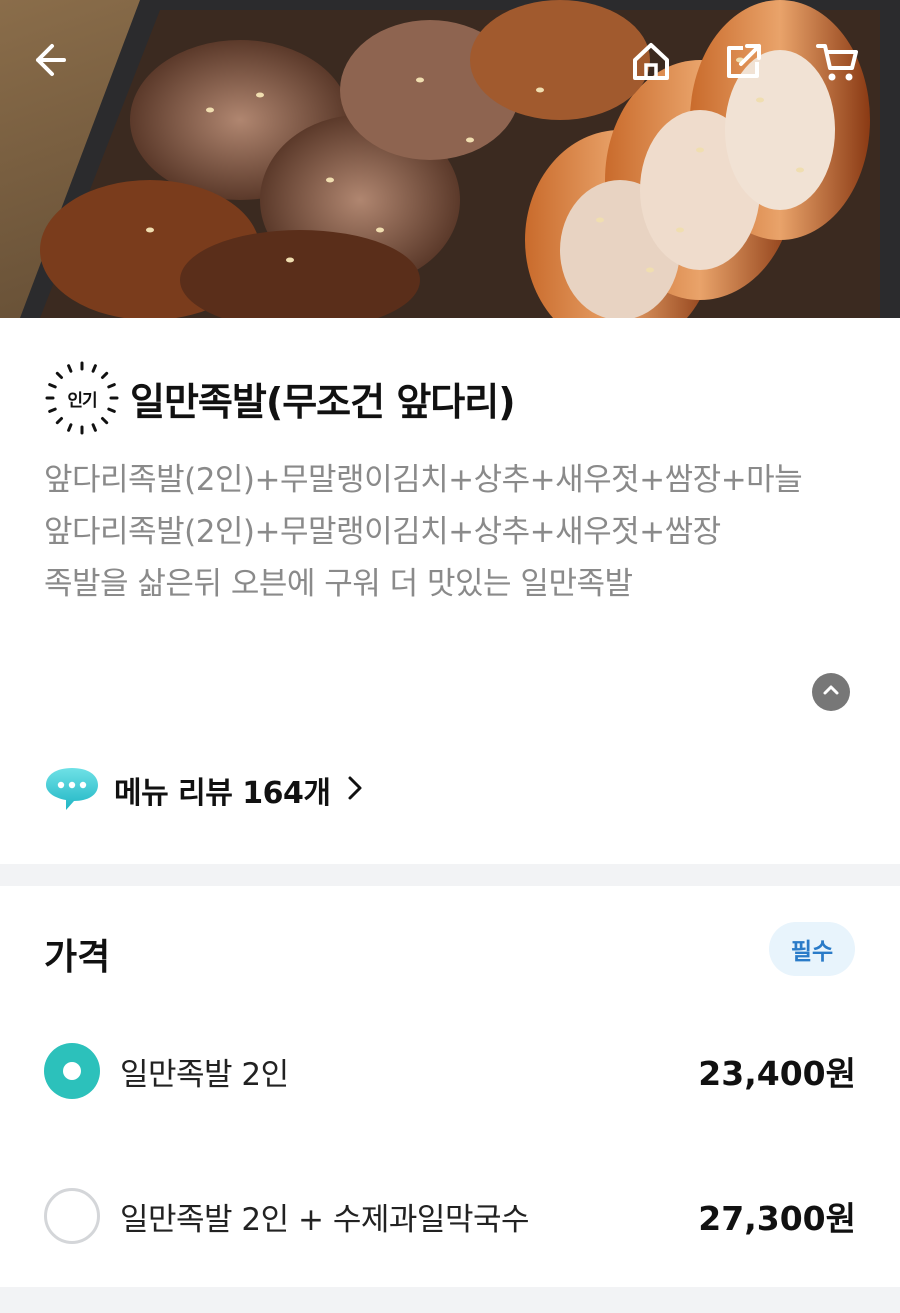 This screenshot has height=1313, width=900. Describe the element at coordinates (355, 790) in the screenshot. I see `chevron-right-icon` at that location.